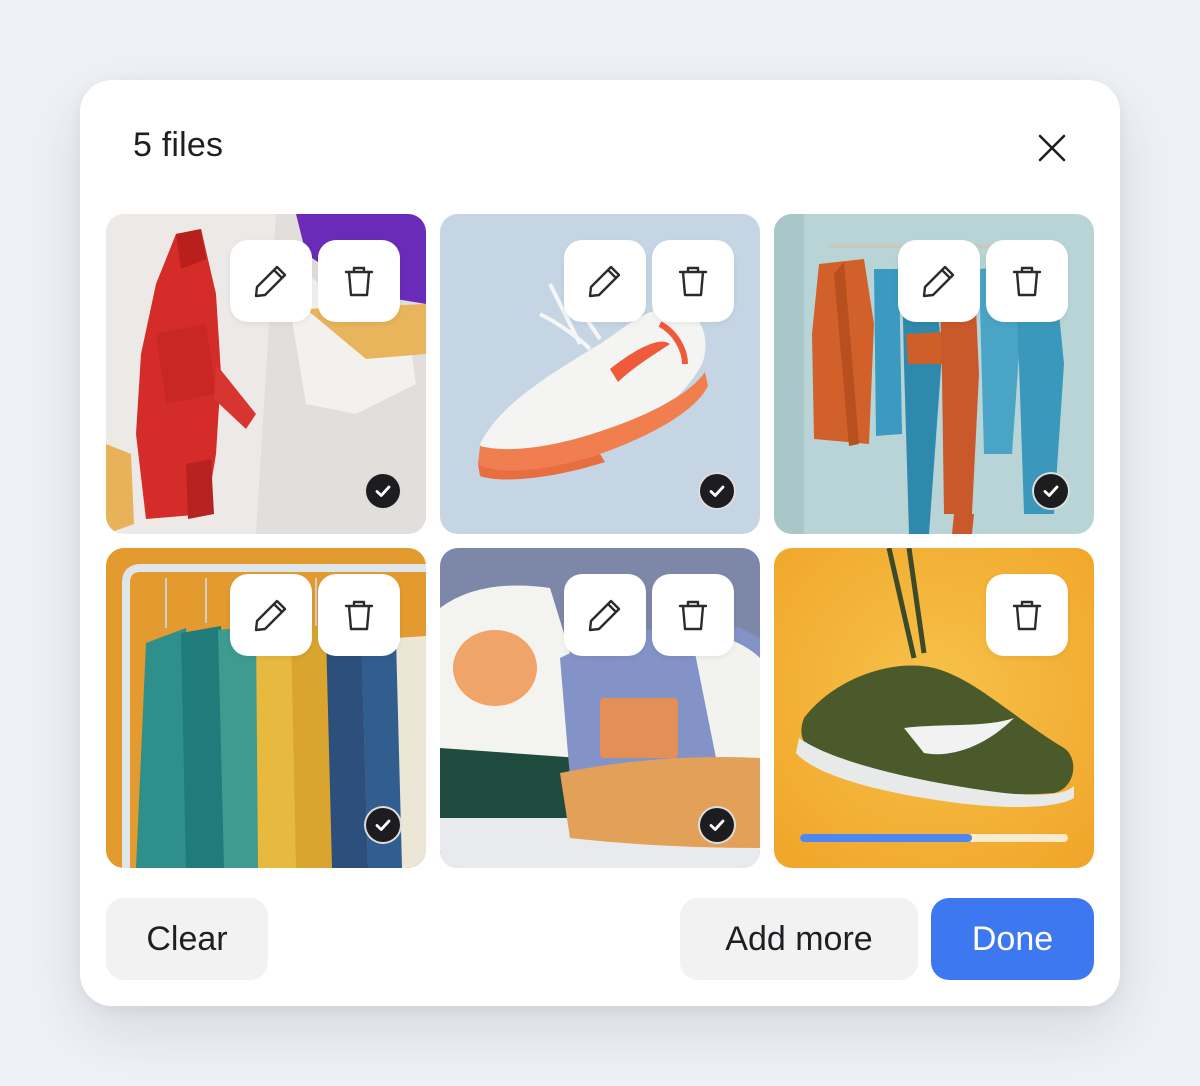 Image resolution: width=1200 pixels, height=1086 pixels. What do you see at coordinates (886, 838) in the screenshot?
I see `upload-progress-fill` at bounding box center [886, 838].